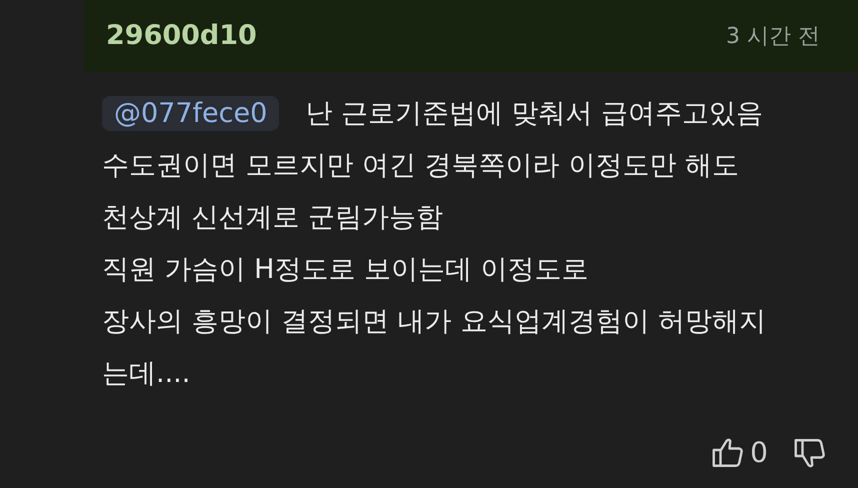 The height and width of the screenshot is (488, 858). I want to click on comment-text: 장사의 흥망이 결정되면 내가 요식업계경험이 허망해지, so click(434, 322).